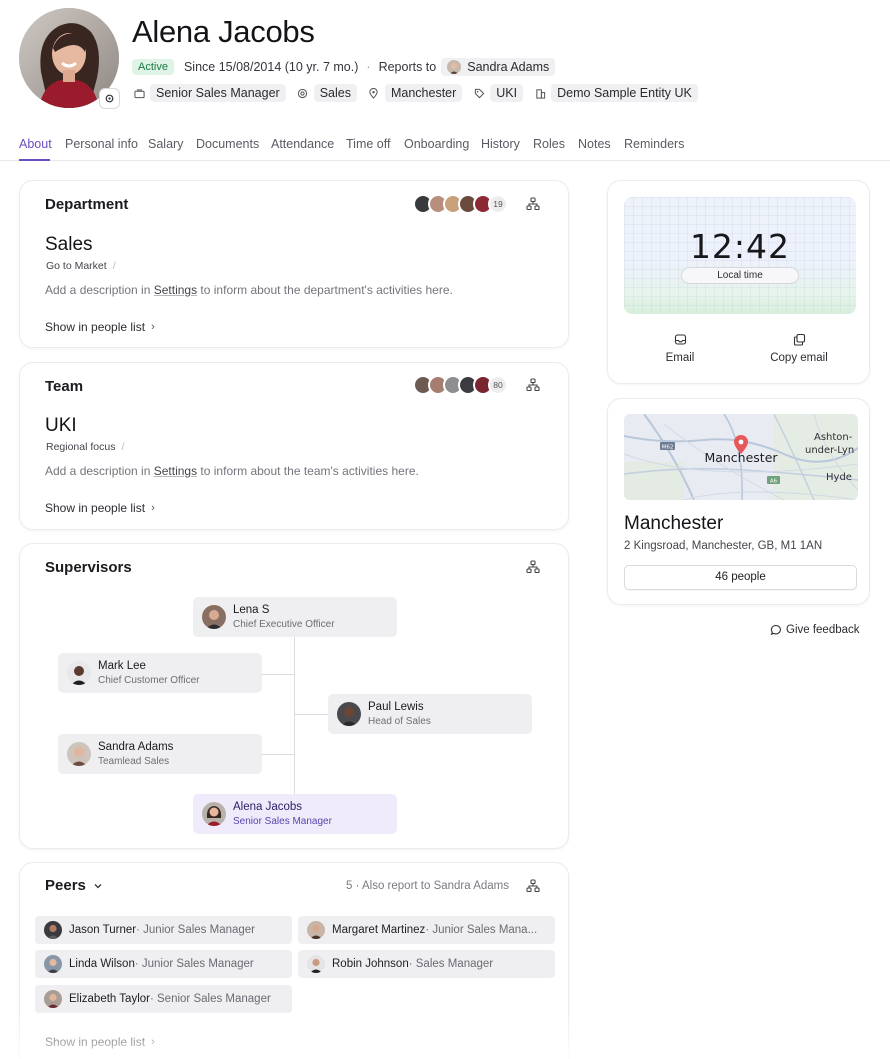  What do you see at coordinates (833, 437) in the screenshot?
I see `map-town-label: Ashton-` at bounding box center [833, 437].